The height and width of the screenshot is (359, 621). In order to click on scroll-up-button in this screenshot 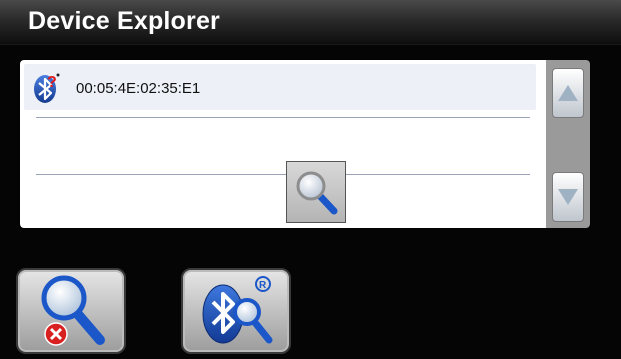, I will do `click(568, 93)`.